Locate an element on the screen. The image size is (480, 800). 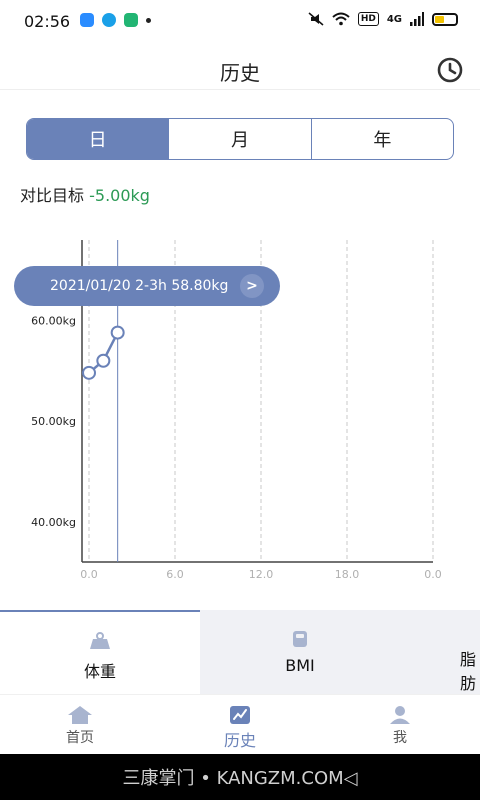
y-tick-label: 50.00kg is located at coordinates (53, 421).